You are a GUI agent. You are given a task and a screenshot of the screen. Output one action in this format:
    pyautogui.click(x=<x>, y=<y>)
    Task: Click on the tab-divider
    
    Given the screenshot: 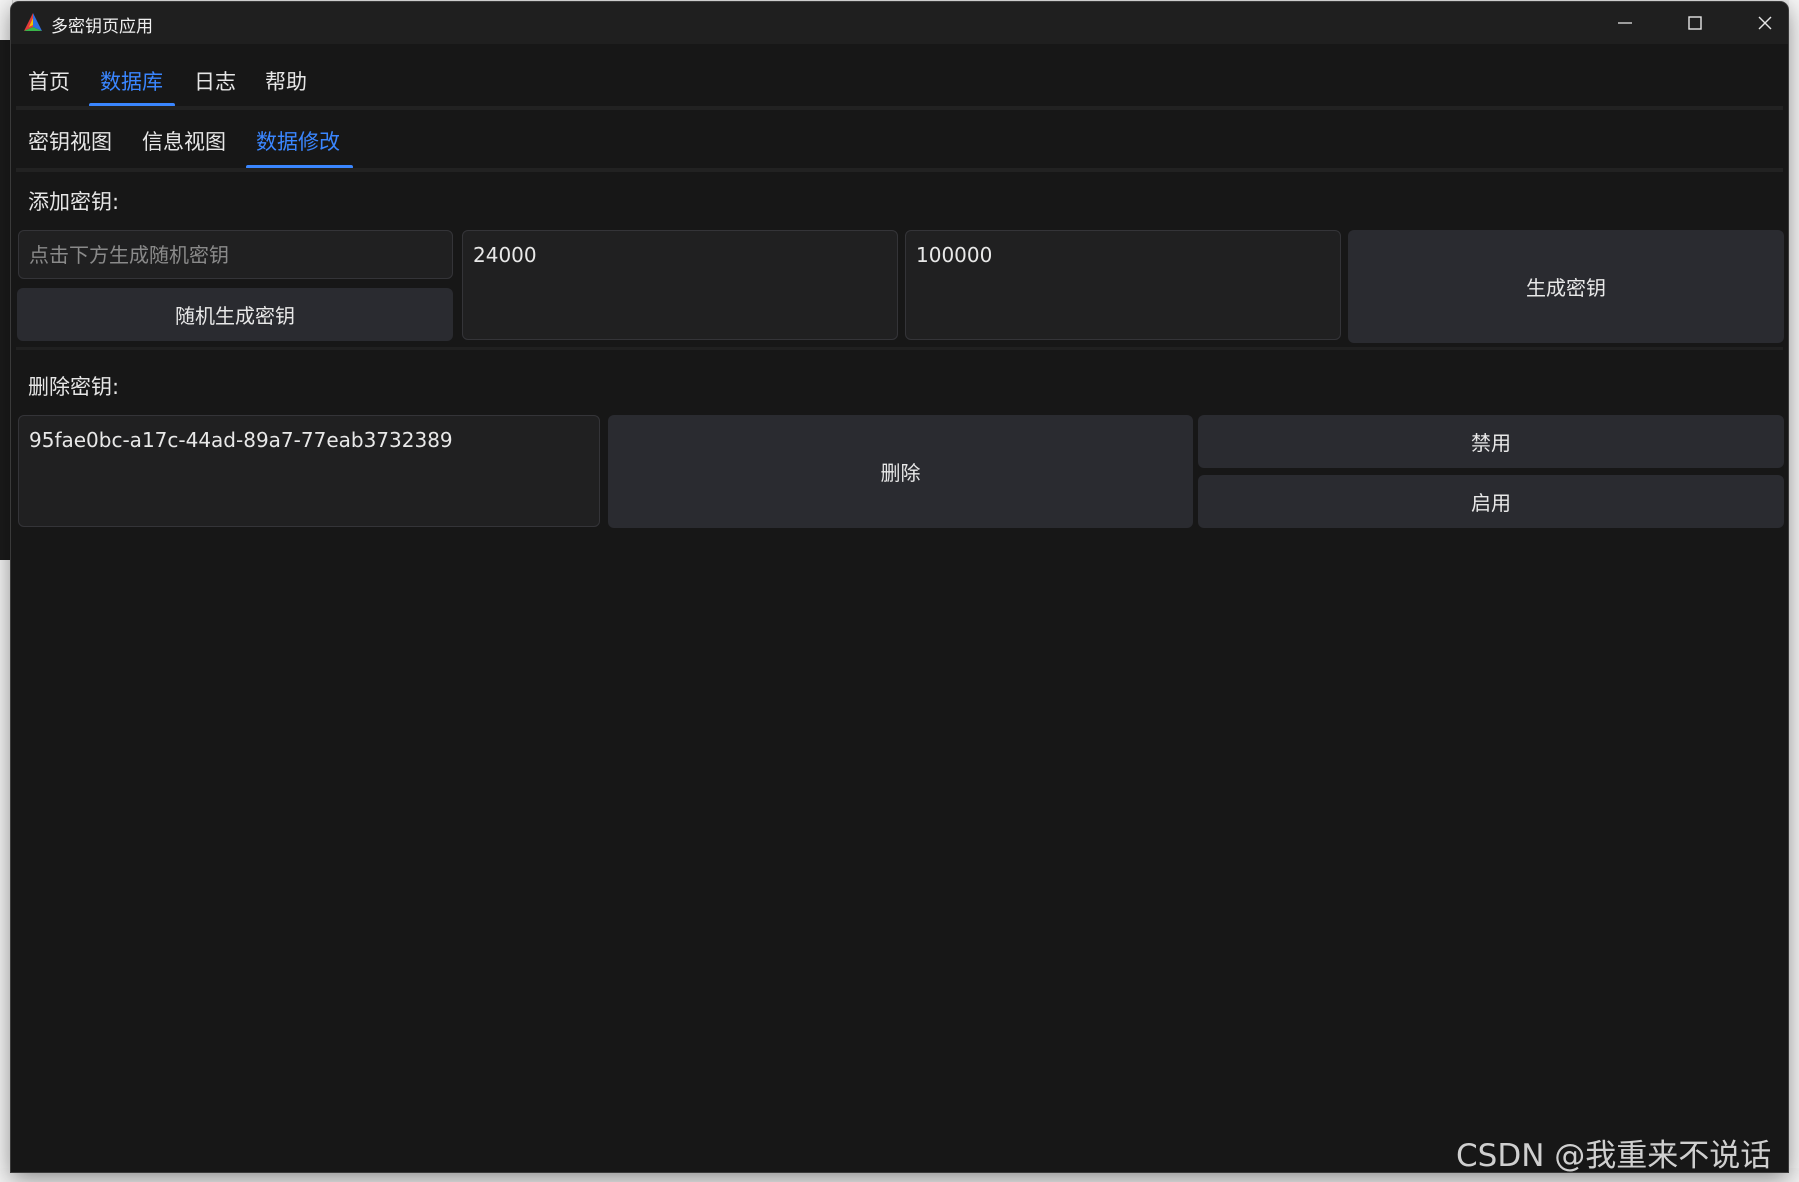 What is the action you would take?
    pyautogui.click(x=899, y=170)
    